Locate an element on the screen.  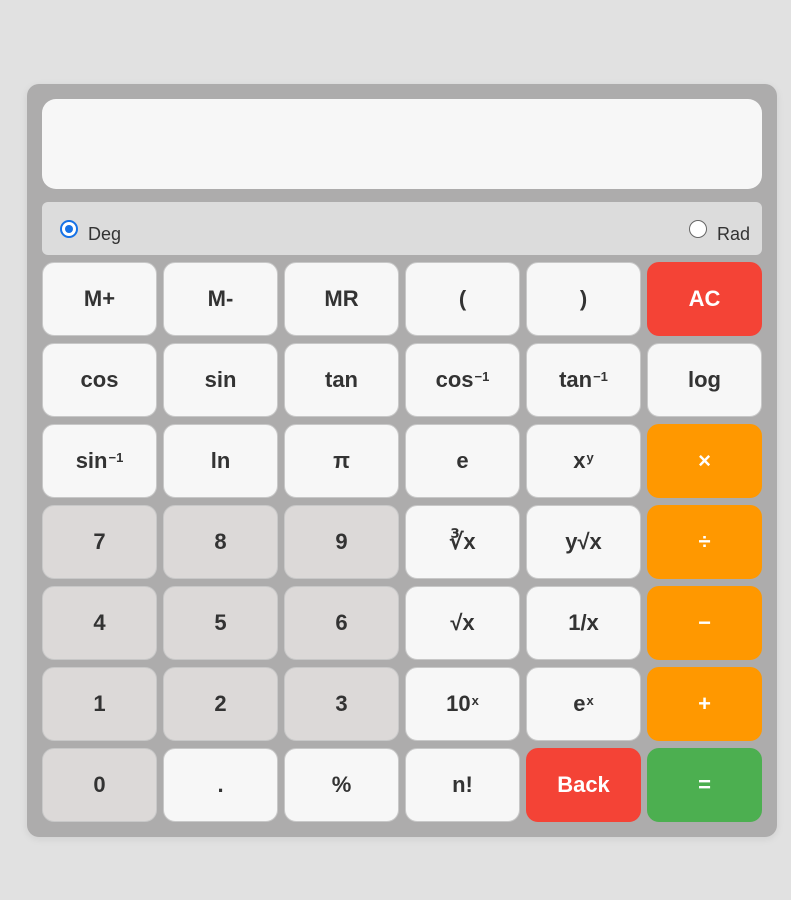
factorial-button: n! is located at coordinates (462, 785).